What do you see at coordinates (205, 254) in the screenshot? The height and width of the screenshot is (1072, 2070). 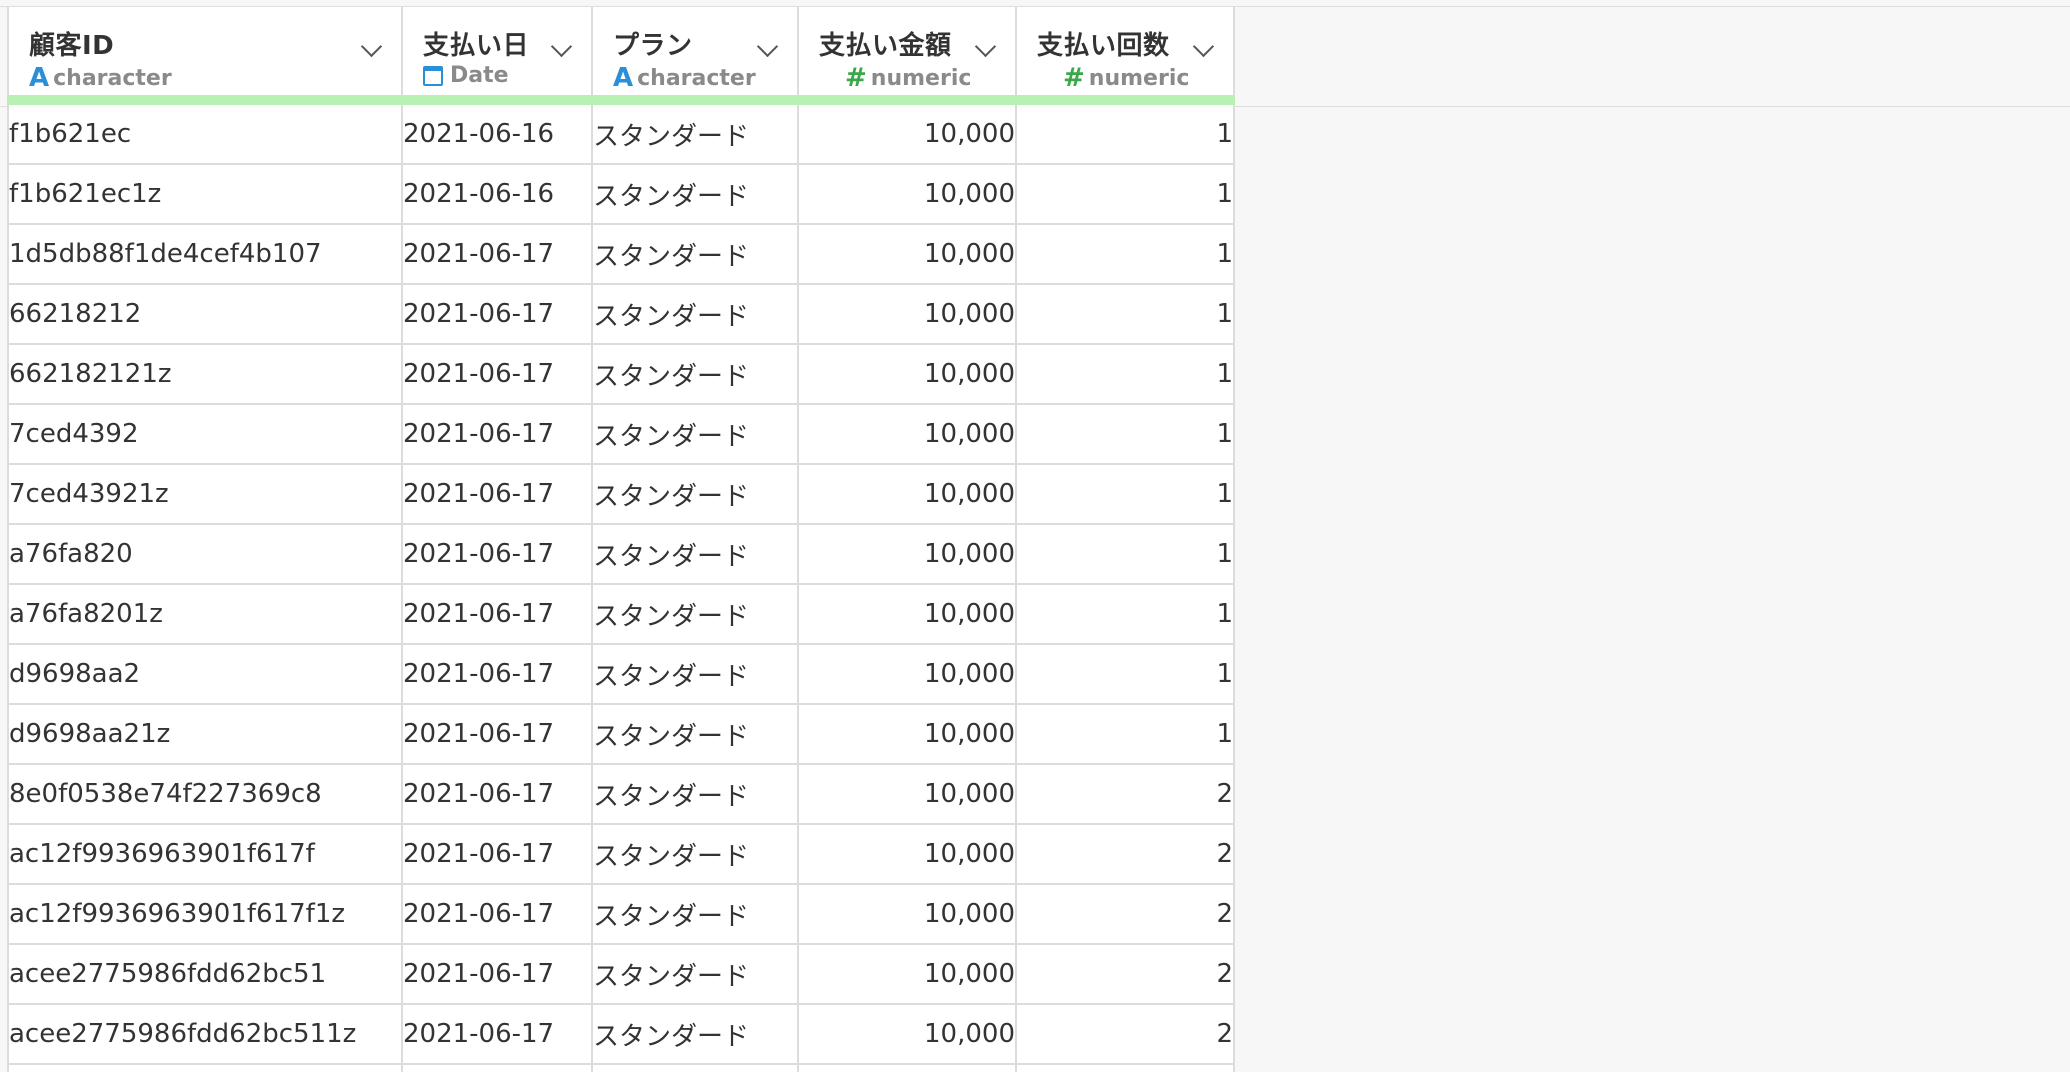 I see `customer-id-cell: 1d5db88f1de4cef4b107` at bounding box center [205, 254].